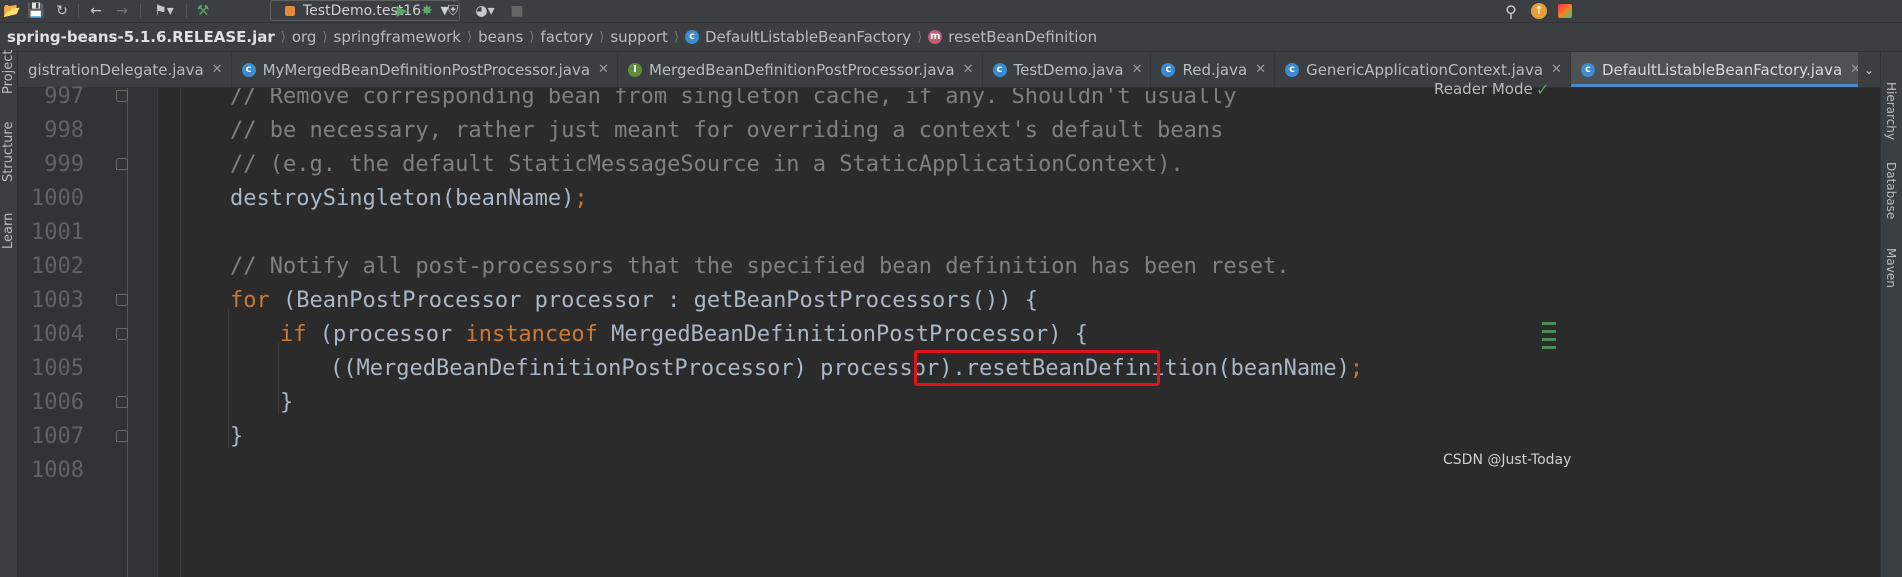 This screenshot has height=577, width=1902. What do you see at coordinates (935, 37) in the screenshot?
I see `method-icon: m` at bounding box center [935, 37].